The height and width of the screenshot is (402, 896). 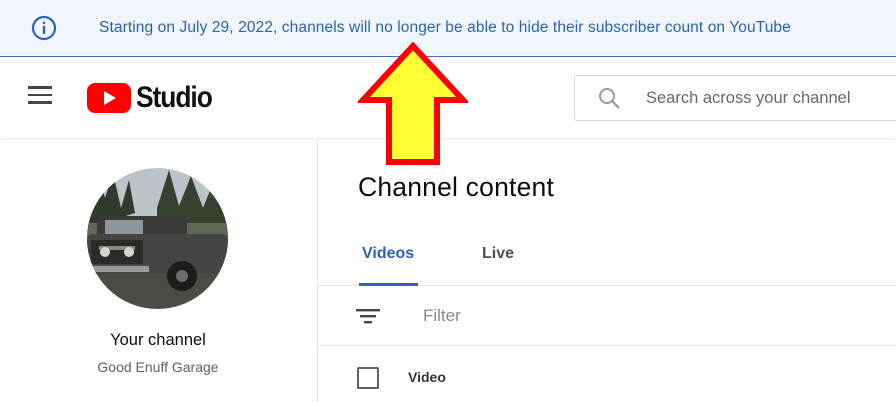 What do you see at coordinates (442, 316) in the screenshot?
I see `filter-input: Filter` at bounding box center [442, 316].